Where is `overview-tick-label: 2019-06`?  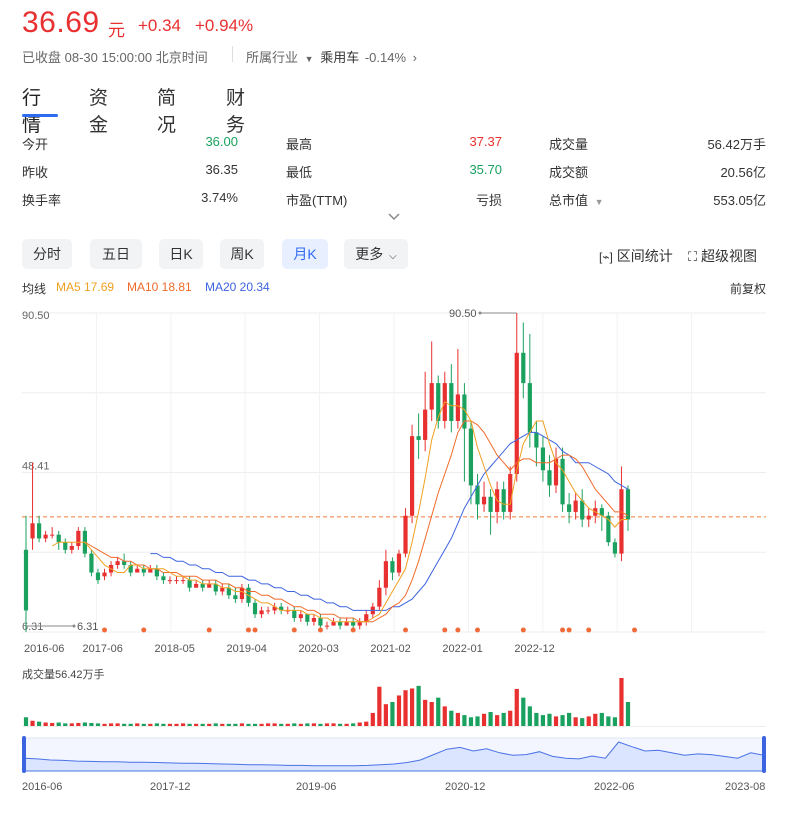 overview-tick-label: 2019-06 is located at coordinates (316, 787).